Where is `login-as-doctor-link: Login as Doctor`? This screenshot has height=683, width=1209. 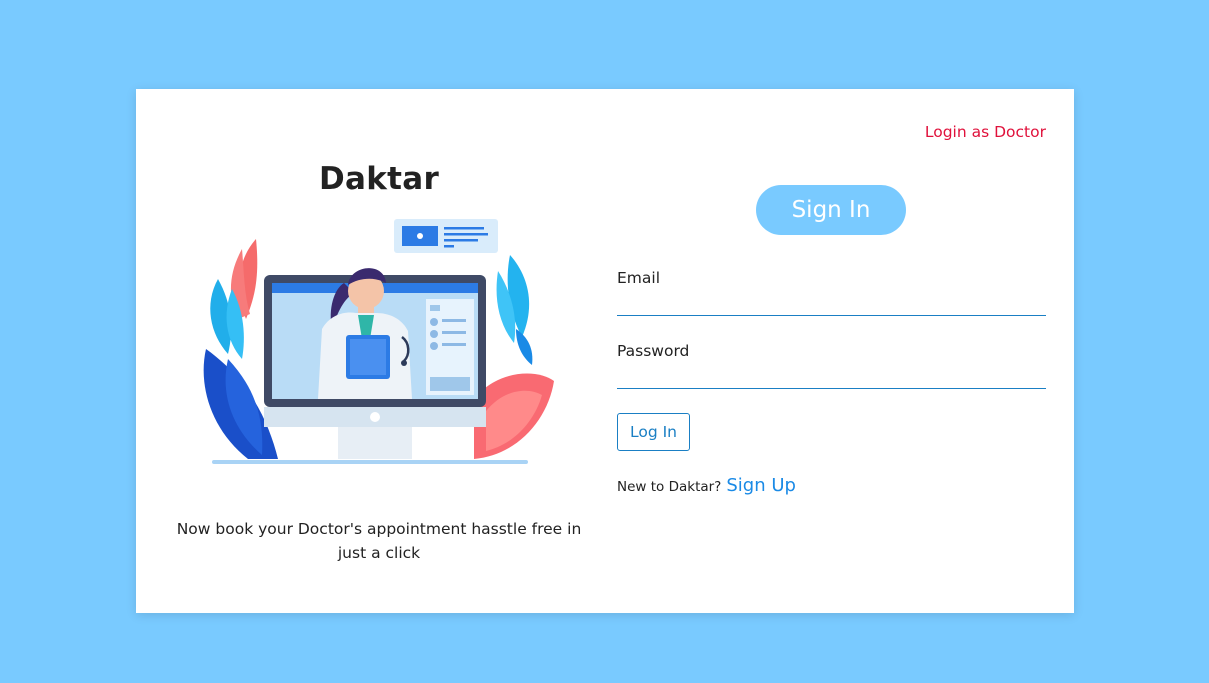 login-as-doctor-link: Login as Doctor is located at coordinates (985, 132).